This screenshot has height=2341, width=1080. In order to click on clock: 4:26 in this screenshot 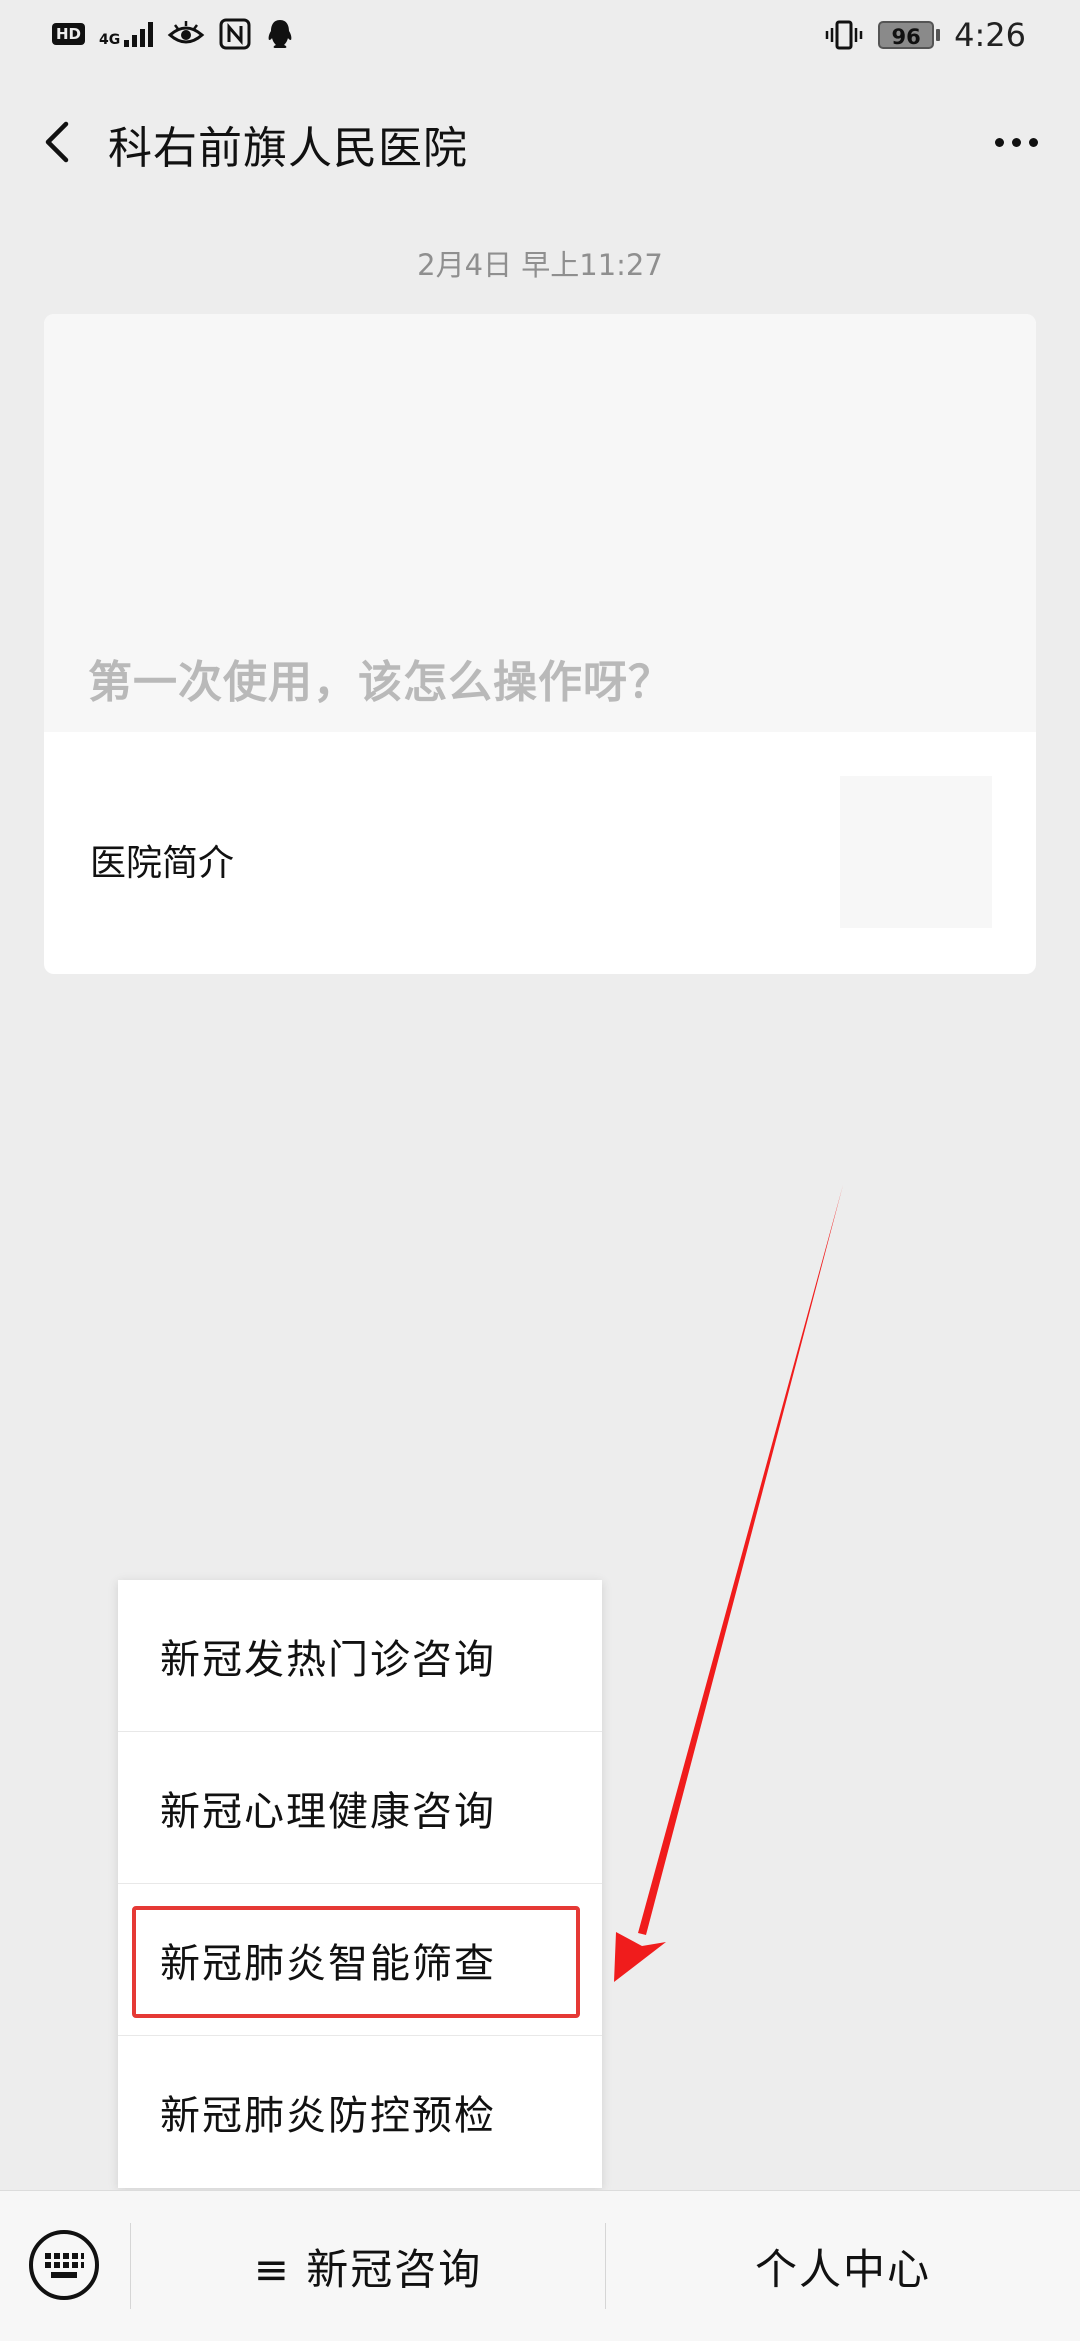, I will do `click(990, 35)`.